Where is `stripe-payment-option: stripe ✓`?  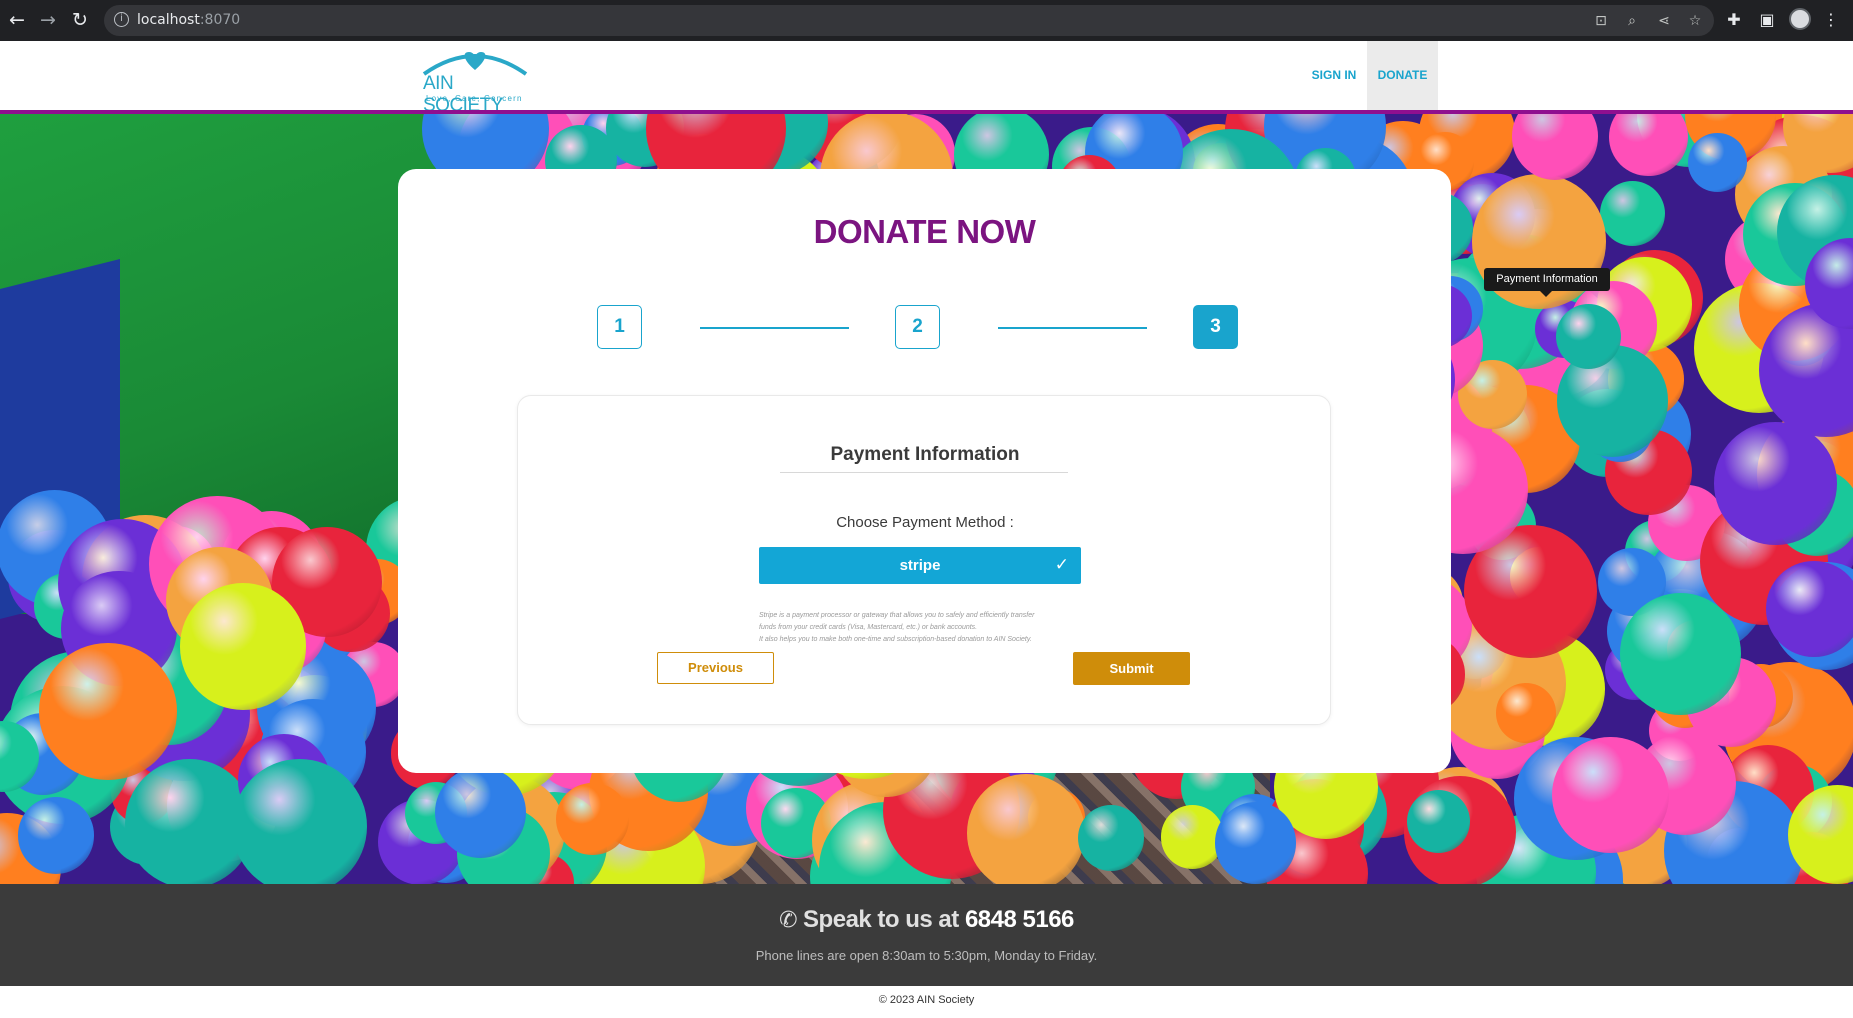
stripe-payment-option: stripe ✓ is located at coordinates (920, 565).